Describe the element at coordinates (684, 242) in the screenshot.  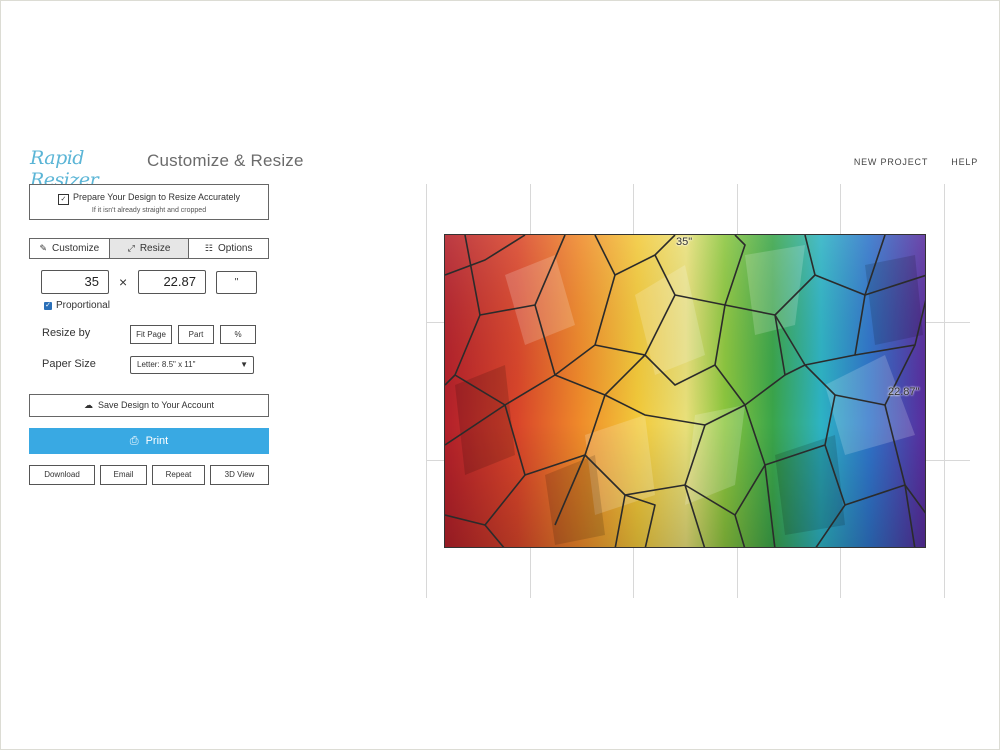
I see `width-dimension-label: 35"` at that location.